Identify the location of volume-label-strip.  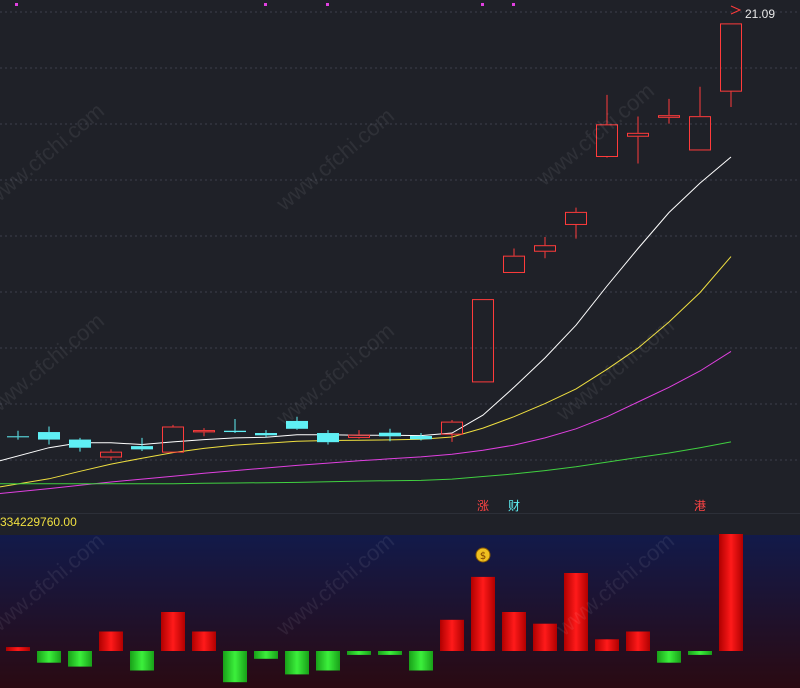
(400, 524).